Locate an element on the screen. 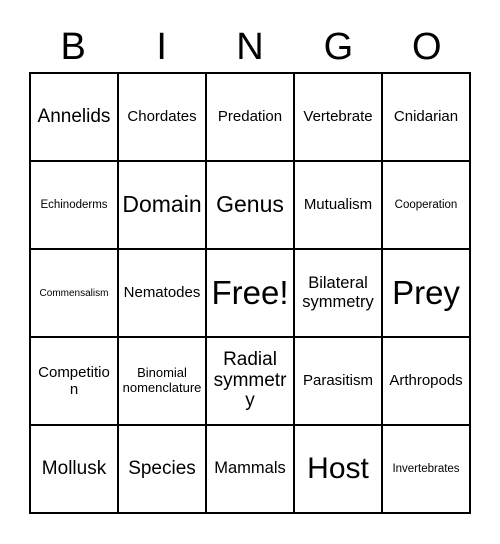 This screenshot has width=500, height=544. bingo-cell-r4c5: Arthropods is located at coordinates (427, 382).